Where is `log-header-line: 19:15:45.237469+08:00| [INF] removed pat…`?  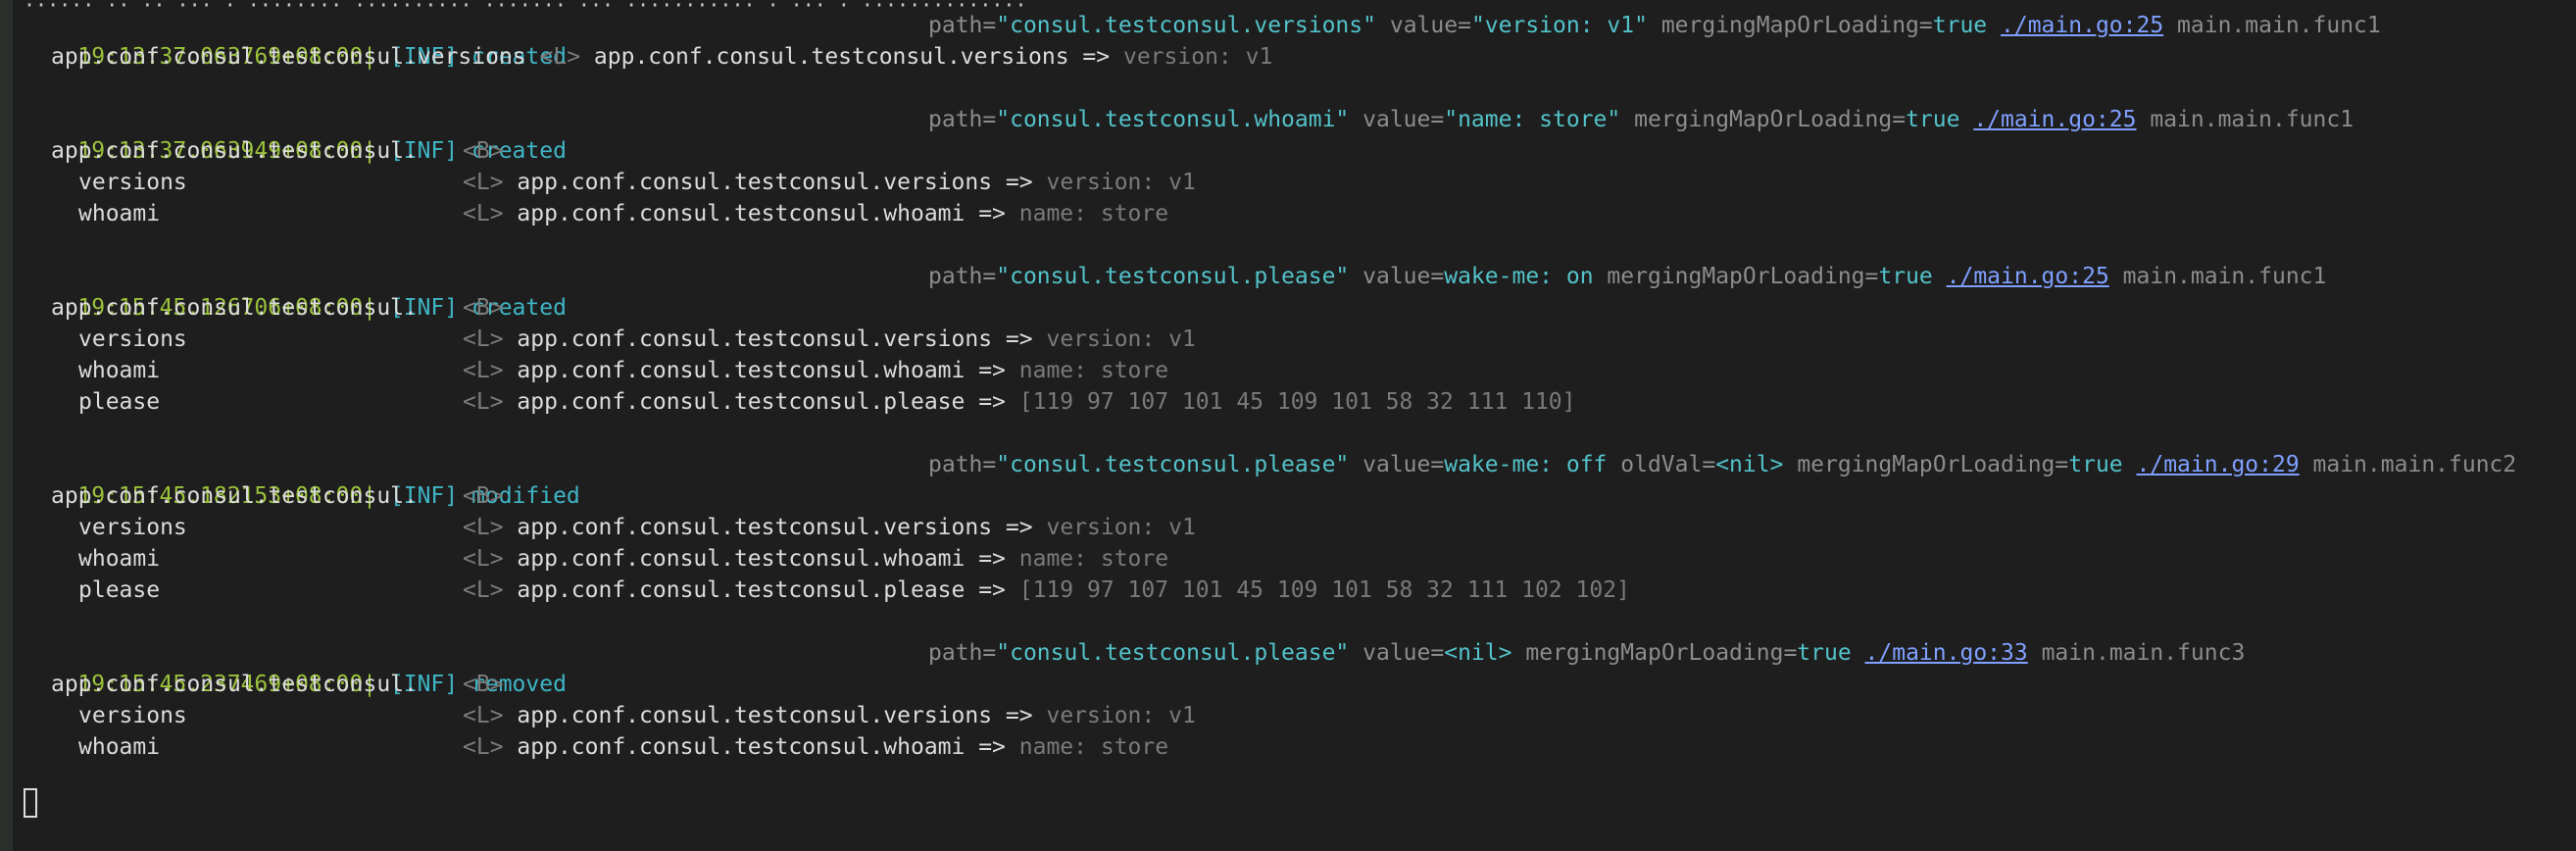
log-header-line: 19:15:45.237469+08:00| [INF] removed pat… is located at coordinates (1293, 667).